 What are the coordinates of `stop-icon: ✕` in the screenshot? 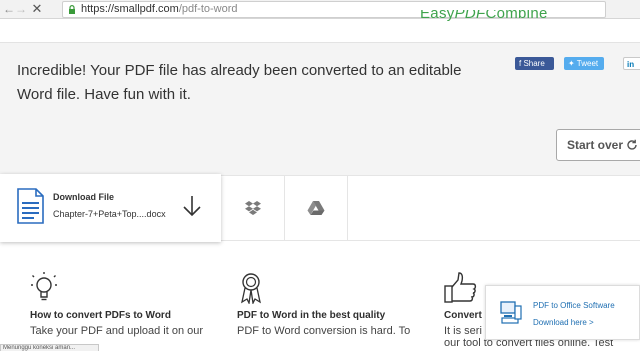 It's located at (37, 9).